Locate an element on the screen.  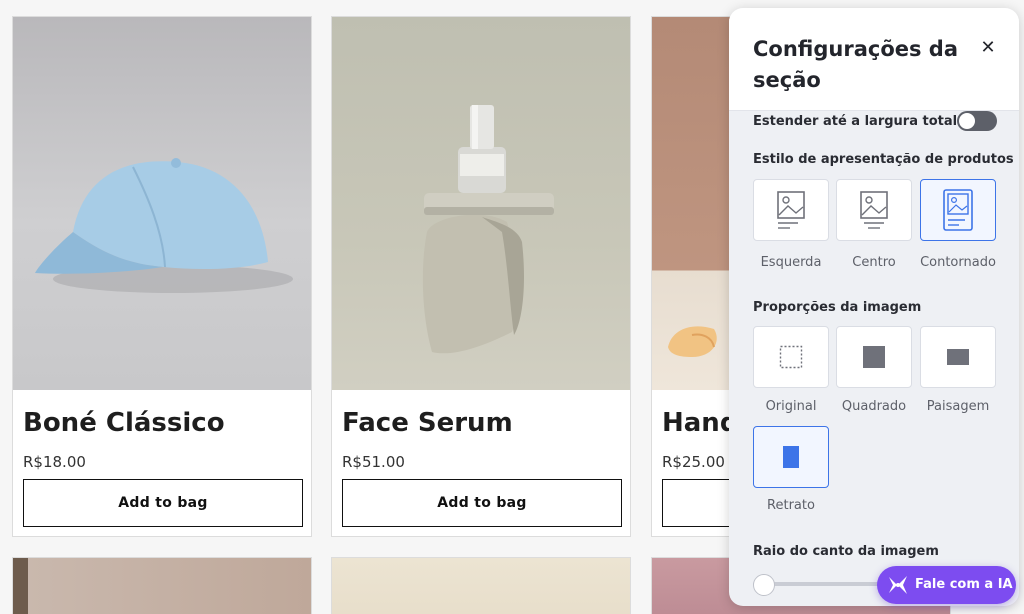
sparkle-icon is located at coordinates (898, 585).